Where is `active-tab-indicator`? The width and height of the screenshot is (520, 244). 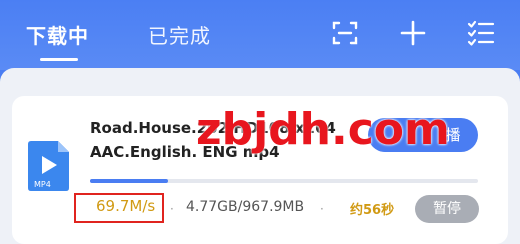 active-tab-indicator is located at coordinates (59, 59).